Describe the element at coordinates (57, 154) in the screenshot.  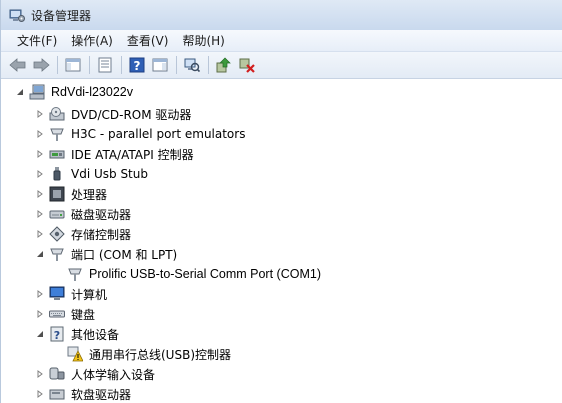
I see `ide-controller-icon` at that location.